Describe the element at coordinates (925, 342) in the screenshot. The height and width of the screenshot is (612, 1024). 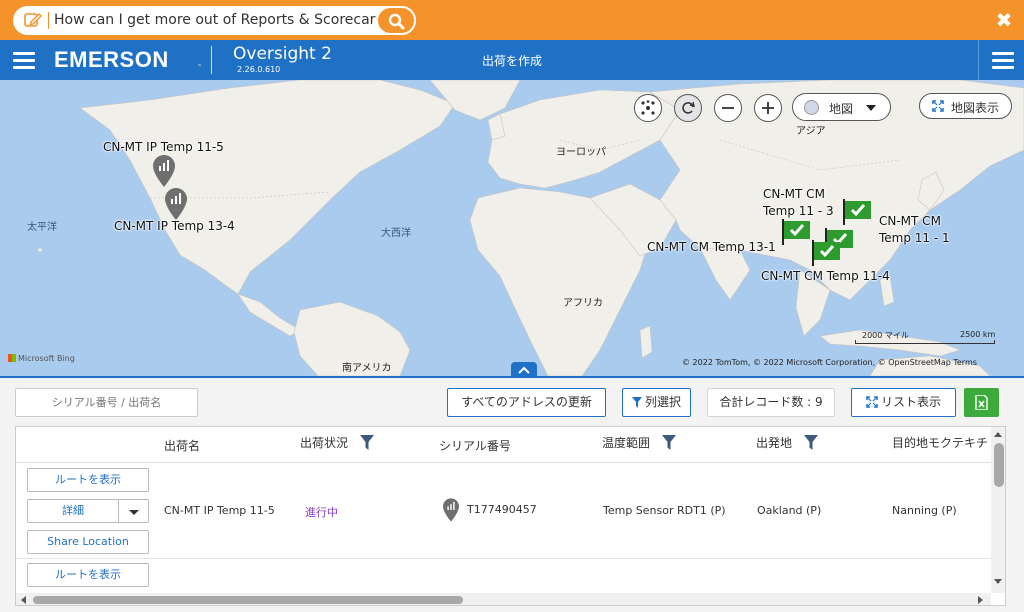
I see `scale-bar` at that location.